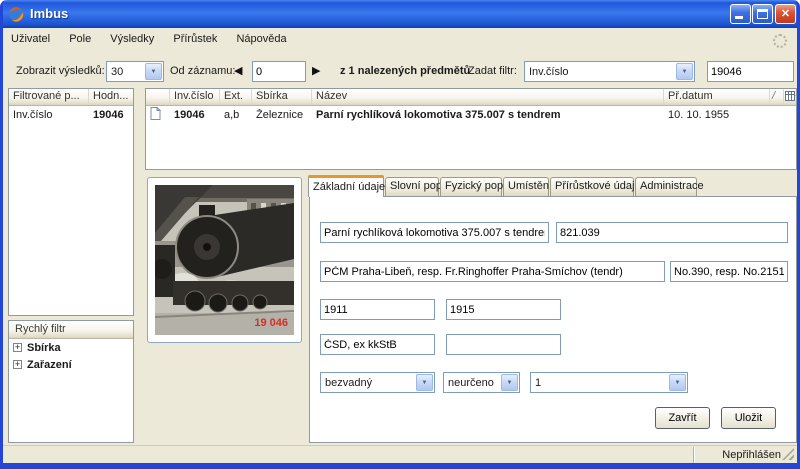  I want to click on filtered-field-row: Inv.číslo 19046, so click(71, 114).